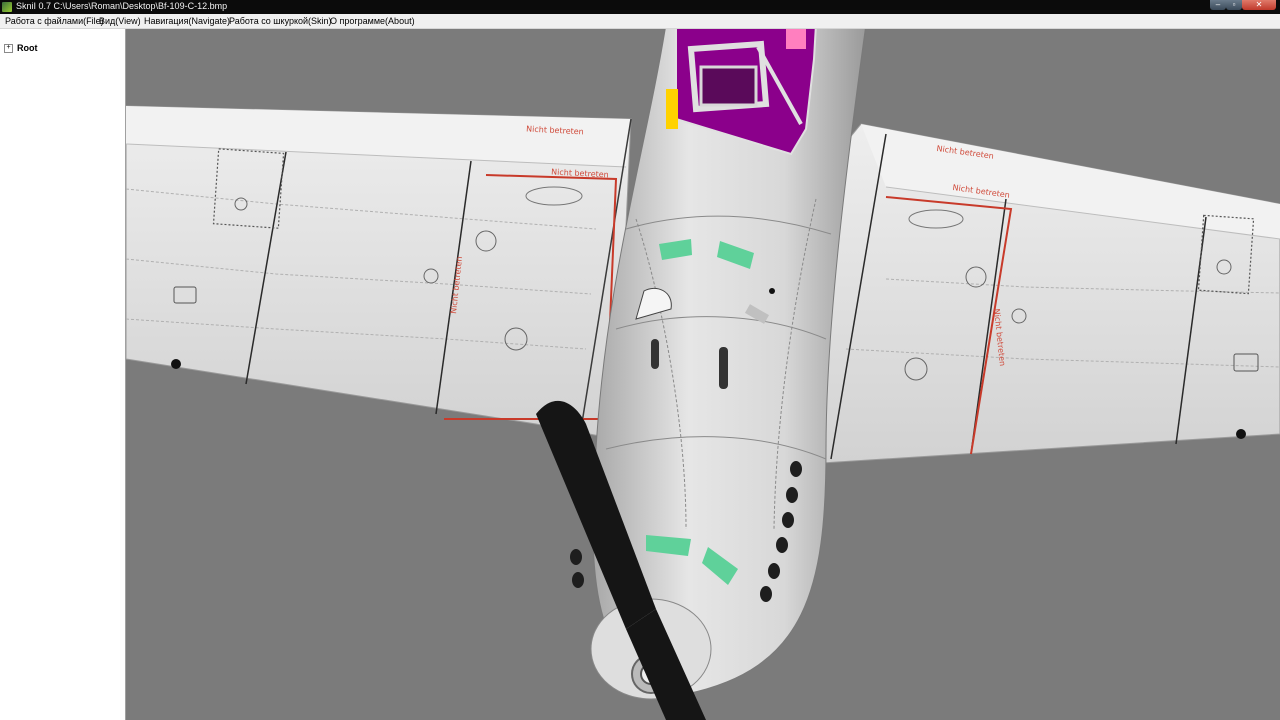 This screenshot has height=720, width=1280. Describe the element at coordinates (63, 374) in the screenshot. I see `tree-panel: + Root` at that location.